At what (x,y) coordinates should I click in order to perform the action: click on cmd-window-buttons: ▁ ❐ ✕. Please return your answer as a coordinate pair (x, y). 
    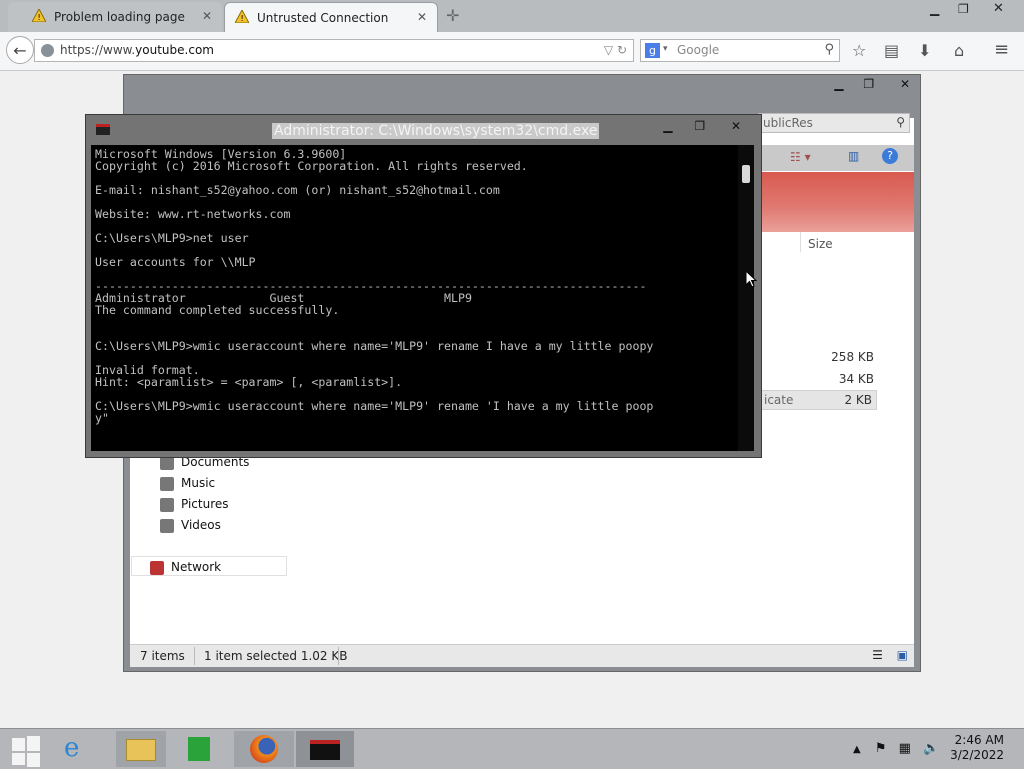
    Looking at the image, I should click on (693, 126).